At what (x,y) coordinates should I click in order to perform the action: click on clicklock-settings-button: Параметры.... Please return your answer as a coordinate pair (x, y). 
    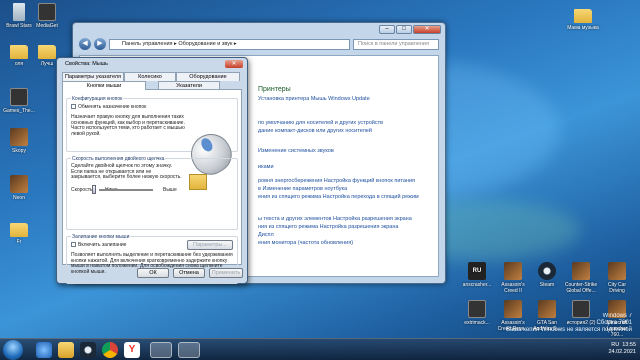
    Looking at the image, I should click on (210, 245).